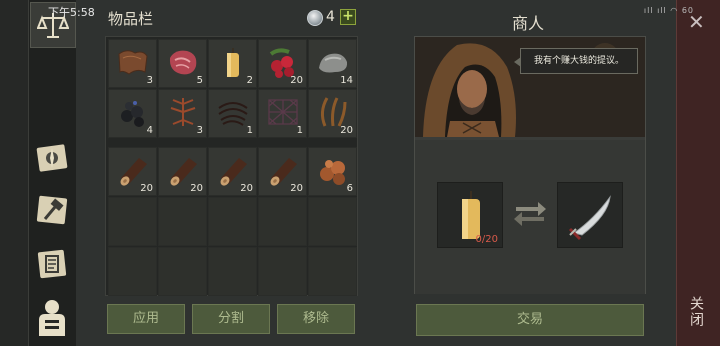 This screenshot has width=720, height=346. Describe the element at coordinates (315, 18) in the screenshot. I see `coin-icon` at that location.